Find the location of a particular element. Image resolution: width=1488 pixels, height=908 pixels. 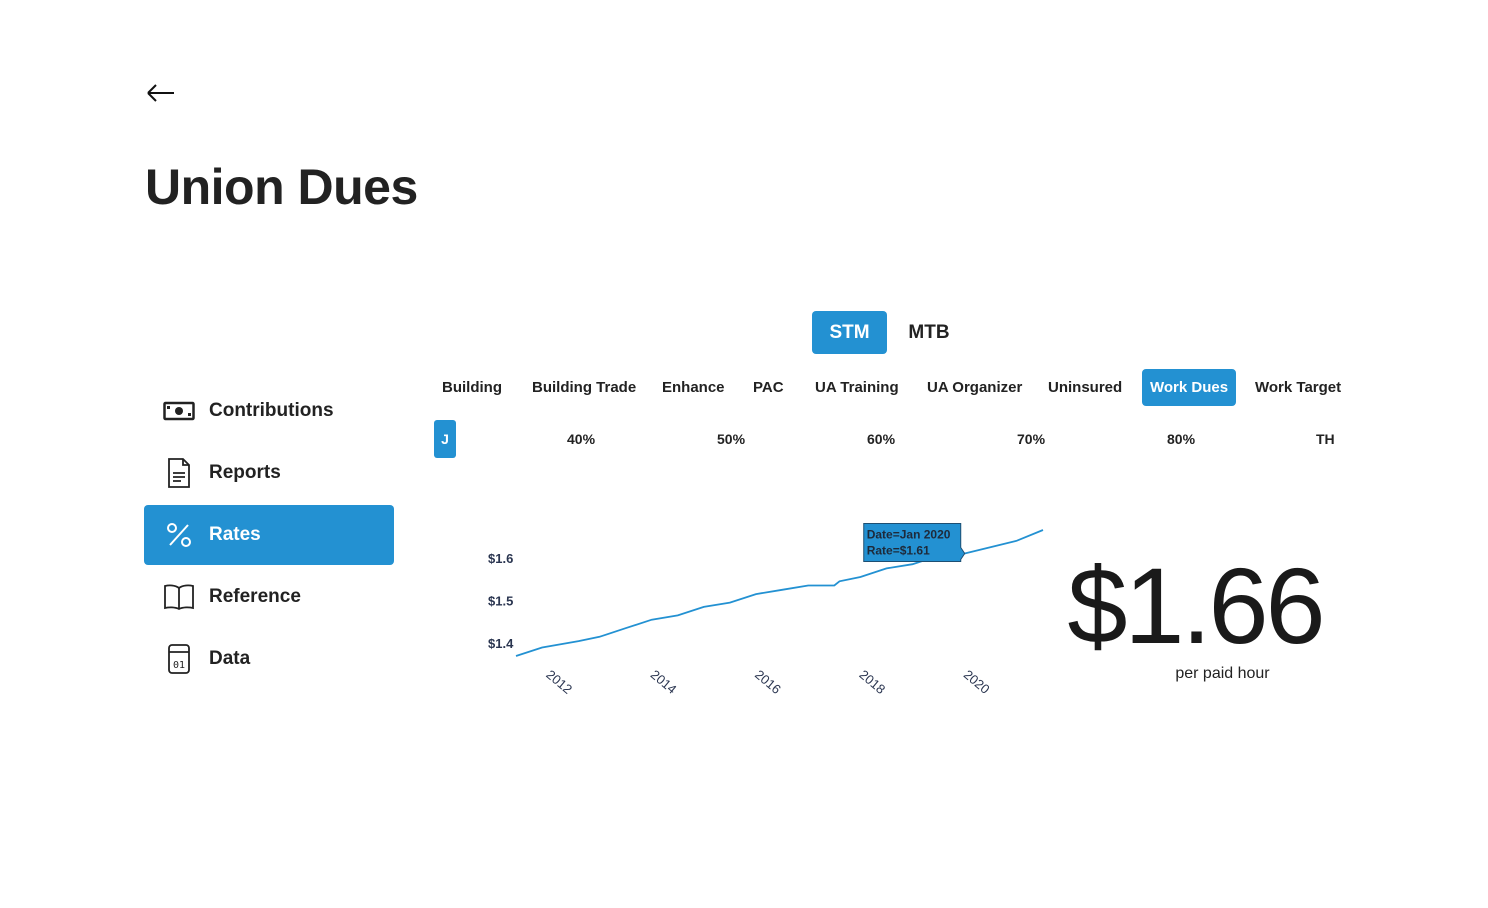

banknote-icon is located at coordinates (179, 411).